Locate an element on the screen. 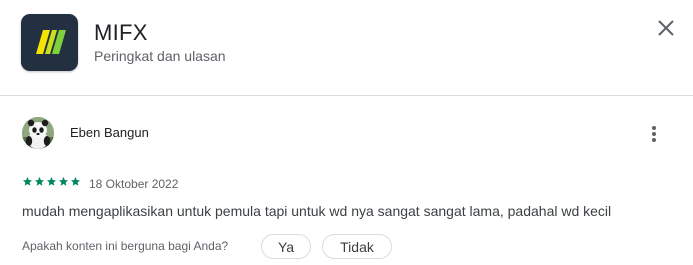  app-title: MIFX is located at coordinates (121, 32).